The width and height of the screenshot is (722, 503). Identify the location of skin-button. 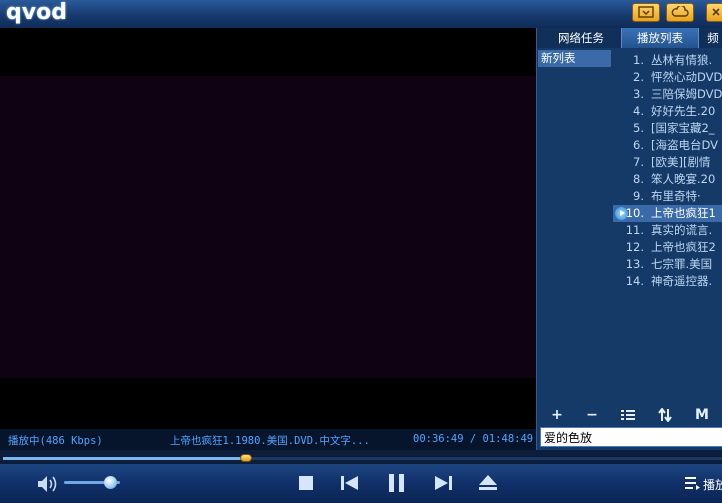
(680, 12).